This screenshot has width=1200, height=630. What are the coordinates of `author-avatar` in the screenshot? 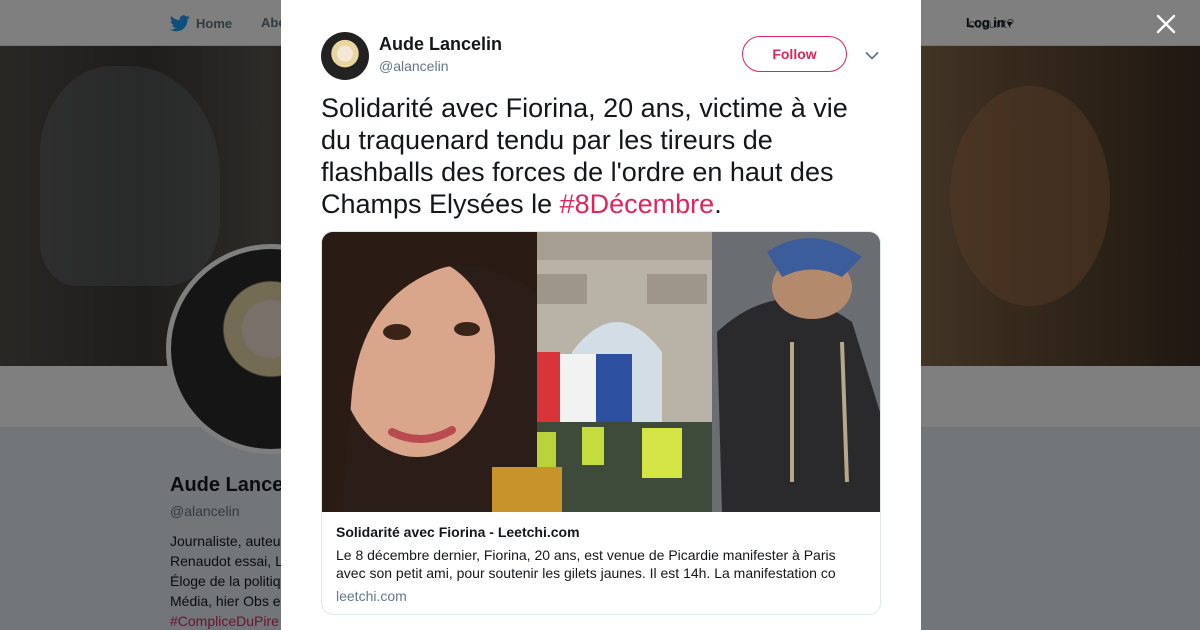 It's located at (345, 56).